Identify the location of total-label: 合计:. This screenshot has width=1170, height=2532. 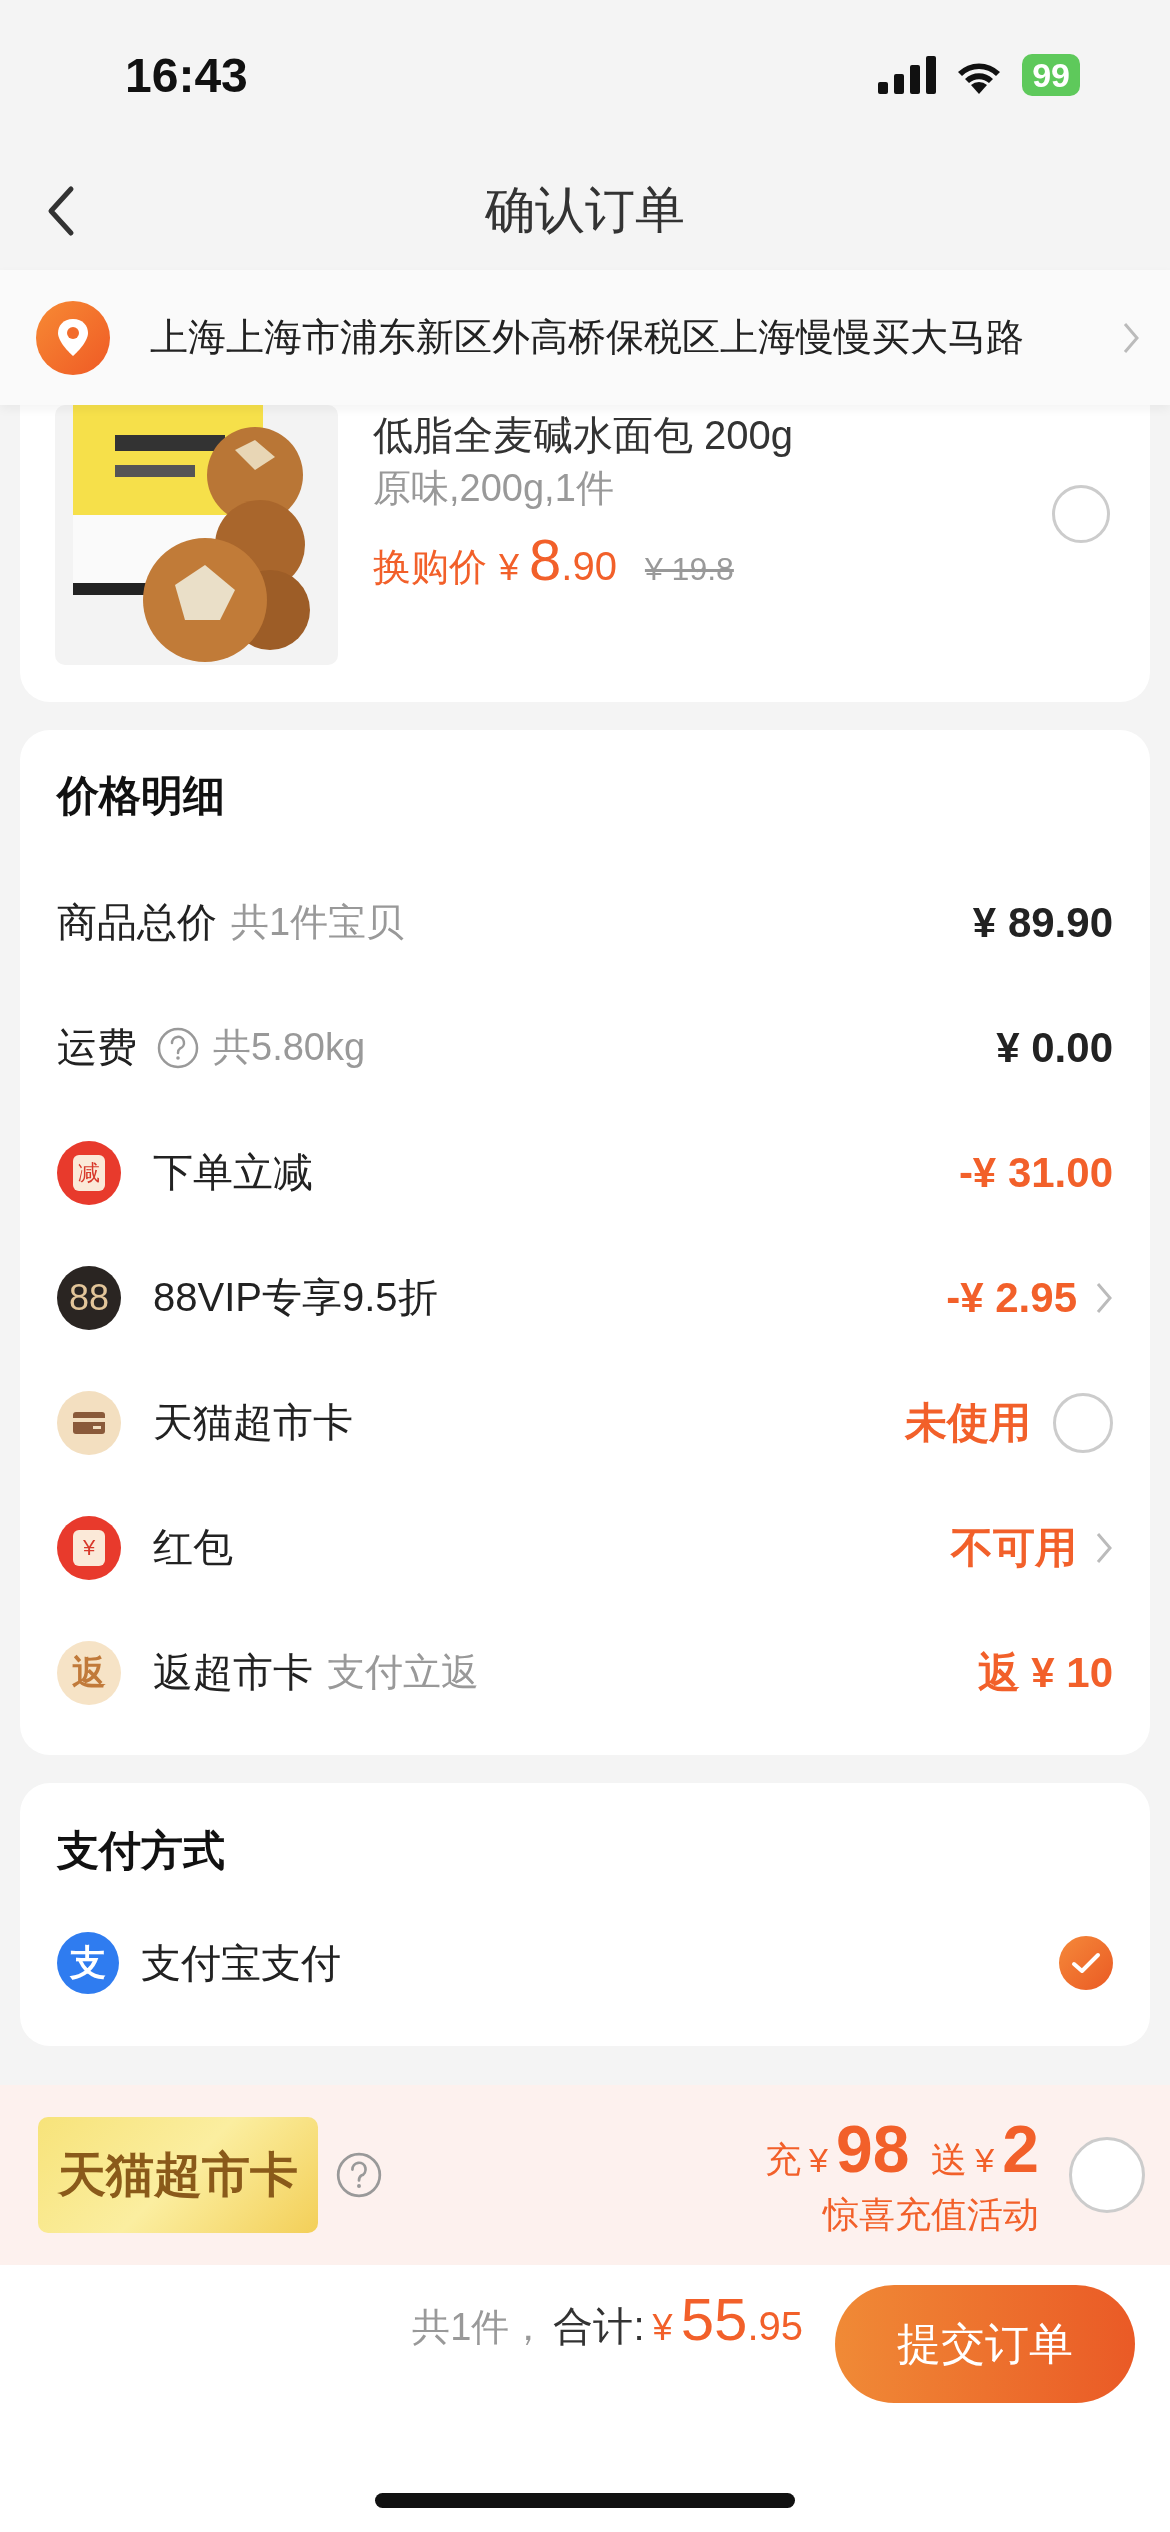
(599, 2326).